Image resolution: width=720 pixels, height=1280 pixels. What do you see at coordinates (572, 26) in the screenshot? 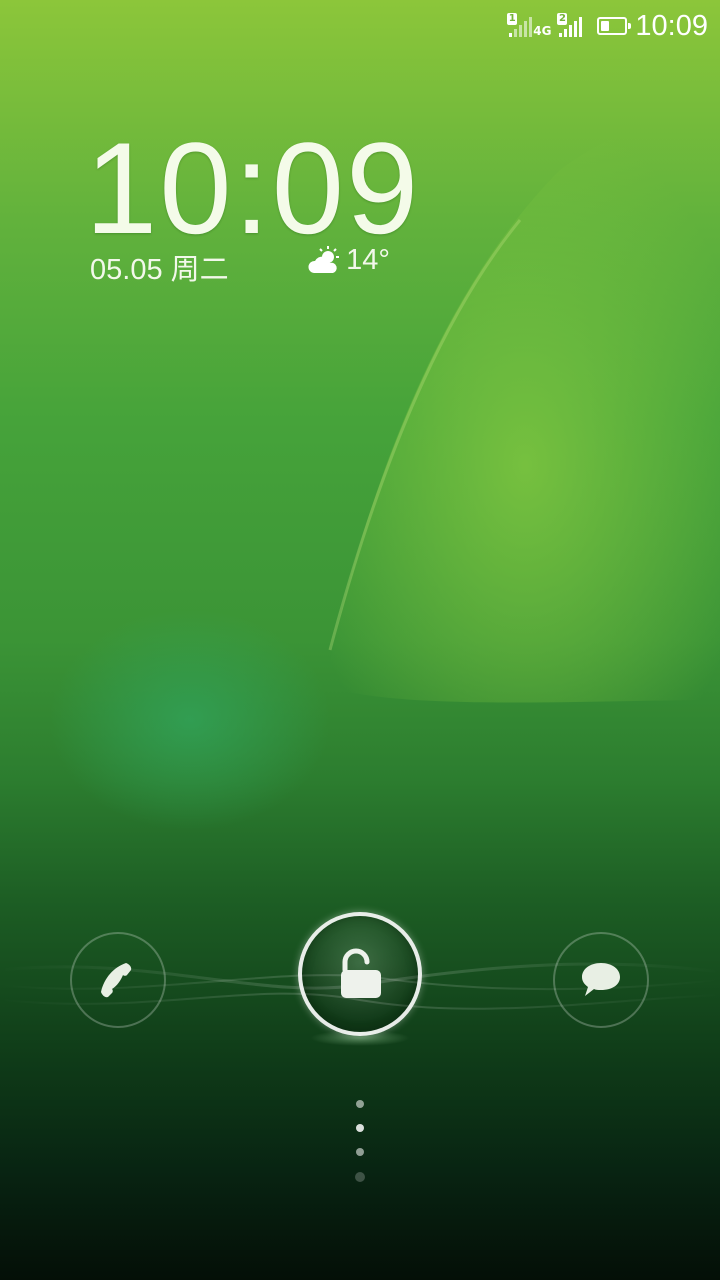
I see `signal-sim2-icon: 2` at bounding box center [572, 26].